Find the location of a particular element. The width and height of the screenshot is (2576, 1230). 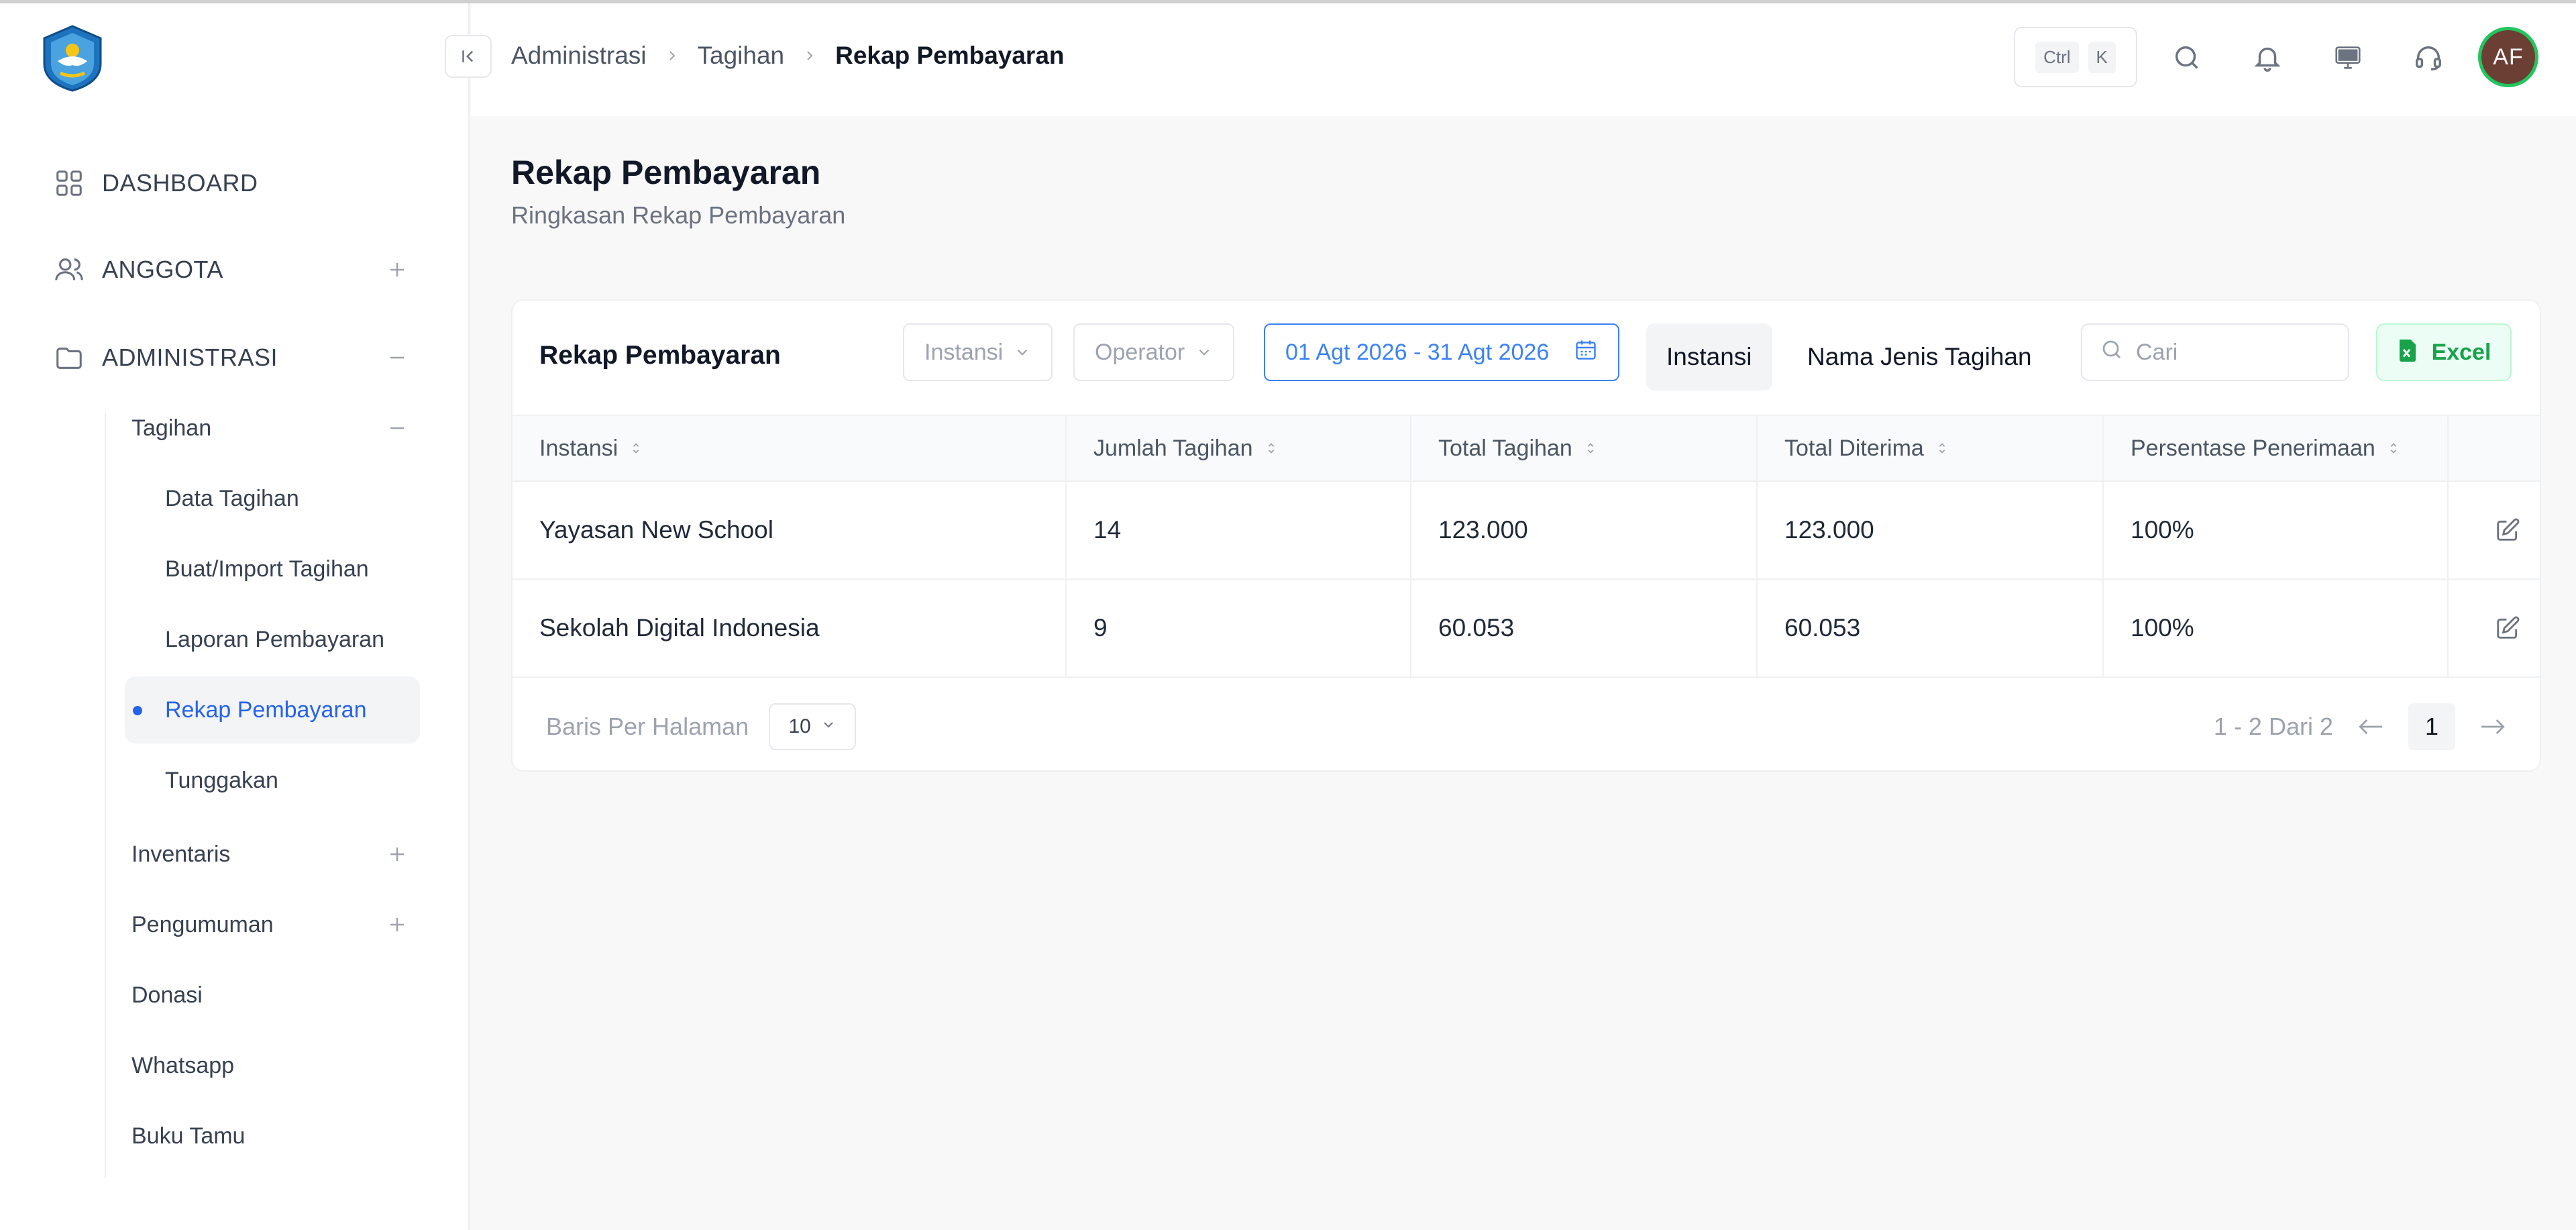

monitor-icon is located at coordinates (2348, 58).